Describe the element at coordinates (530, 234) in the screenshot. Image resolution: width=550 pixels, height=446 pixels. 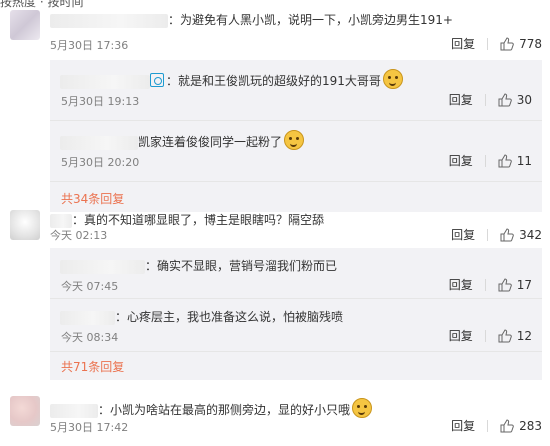
I see `like-count: 342` at that location.